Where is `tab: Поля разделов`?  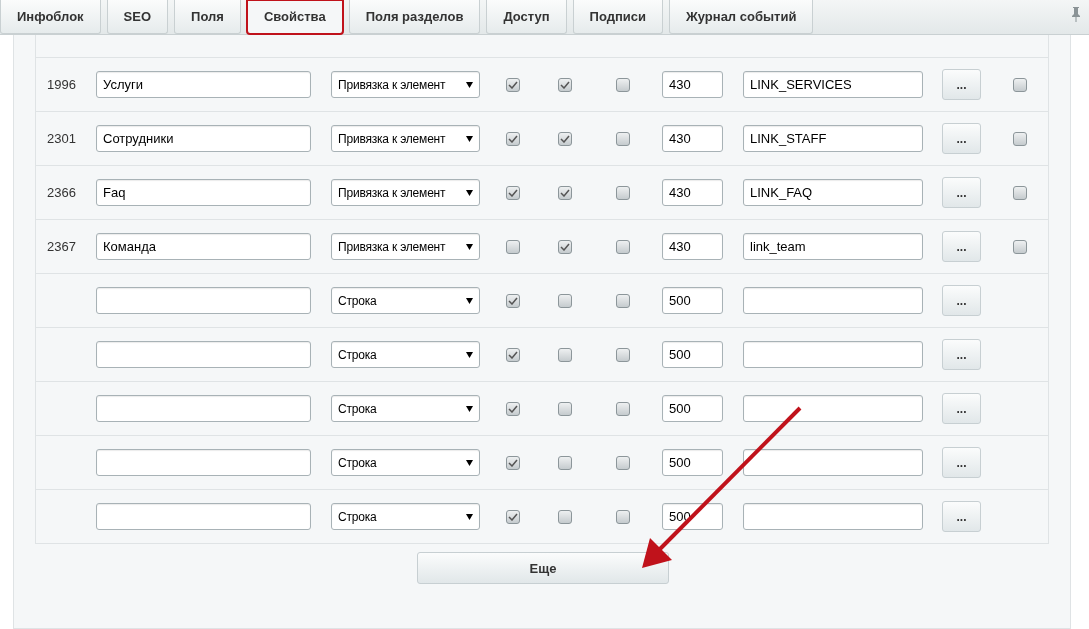
tab: Поля разделов is located at coordinates (414, 17).